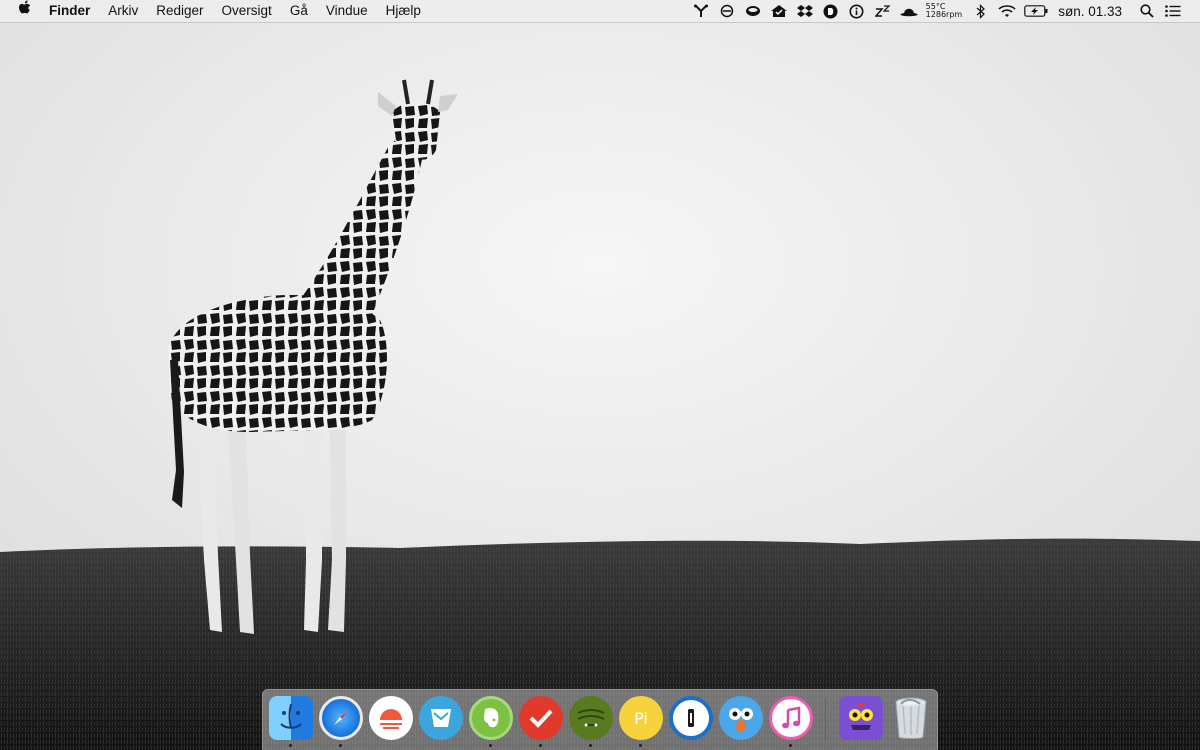 Image resolution: width=1200 pixels, height=750 pixels. What do you see at coordinates (911, 718) in the screenshot?
I see `dock-trash-icon` at bounding box center [911, 718].